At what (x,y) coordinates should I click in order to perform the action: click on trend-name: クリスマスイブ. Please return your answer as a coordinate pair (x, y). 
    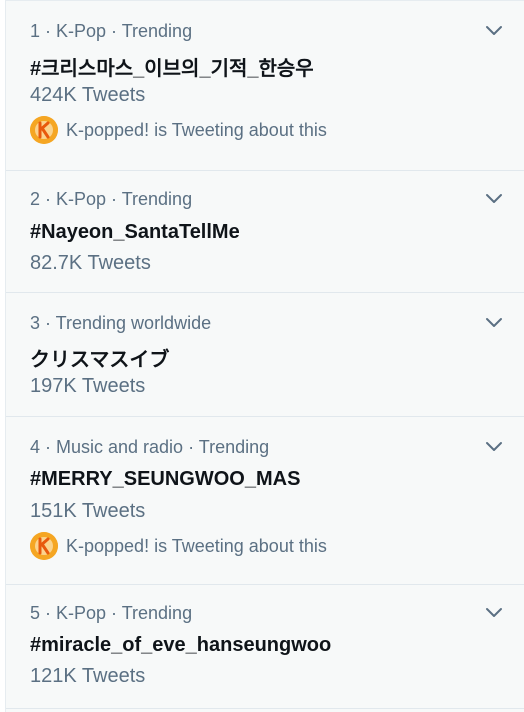
    Looking at the image, I should click on (100, 360).